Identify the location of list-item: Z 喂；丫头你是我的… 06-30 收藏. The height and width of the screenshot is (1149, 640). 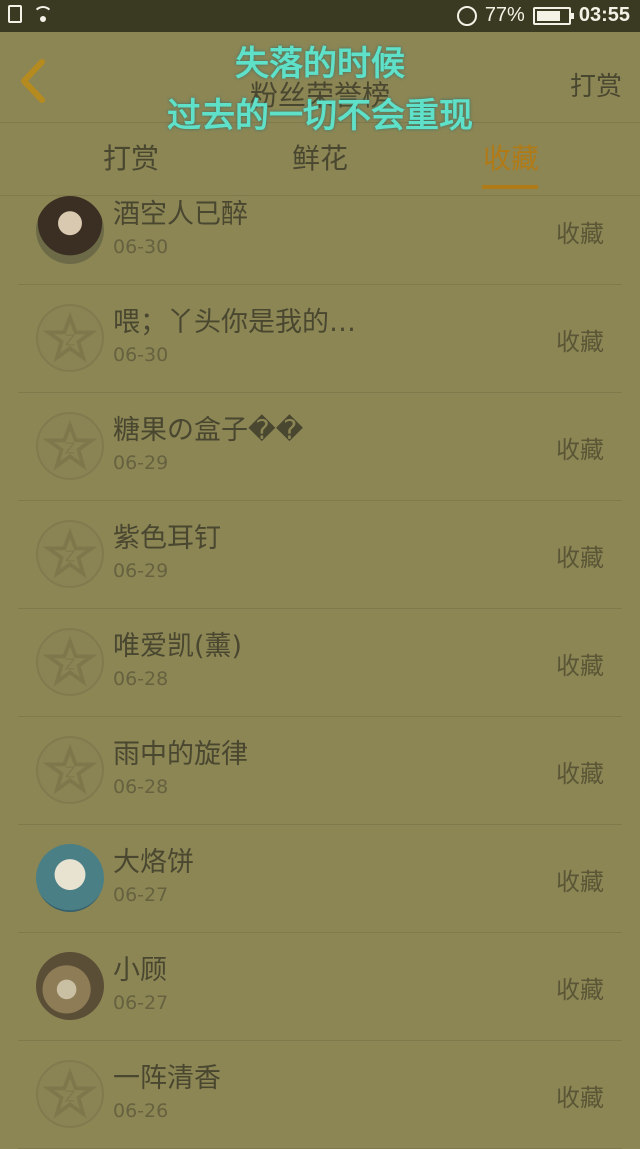
(320, 338).